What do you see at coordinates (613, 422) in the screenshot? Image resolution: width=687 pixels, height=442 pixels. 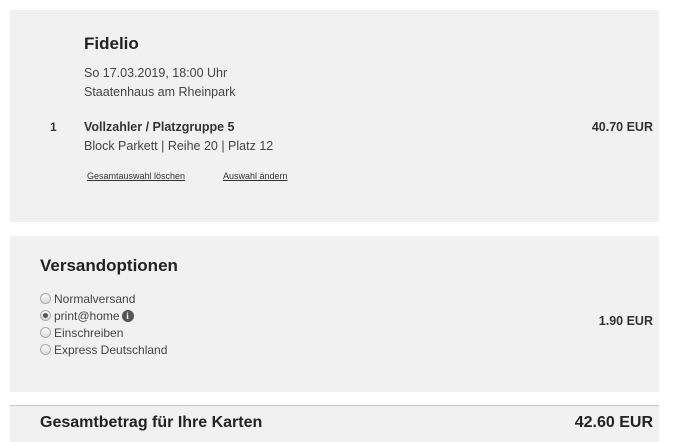 I see `total-value: 42.60 EUR` at bounding box center [613, 422].